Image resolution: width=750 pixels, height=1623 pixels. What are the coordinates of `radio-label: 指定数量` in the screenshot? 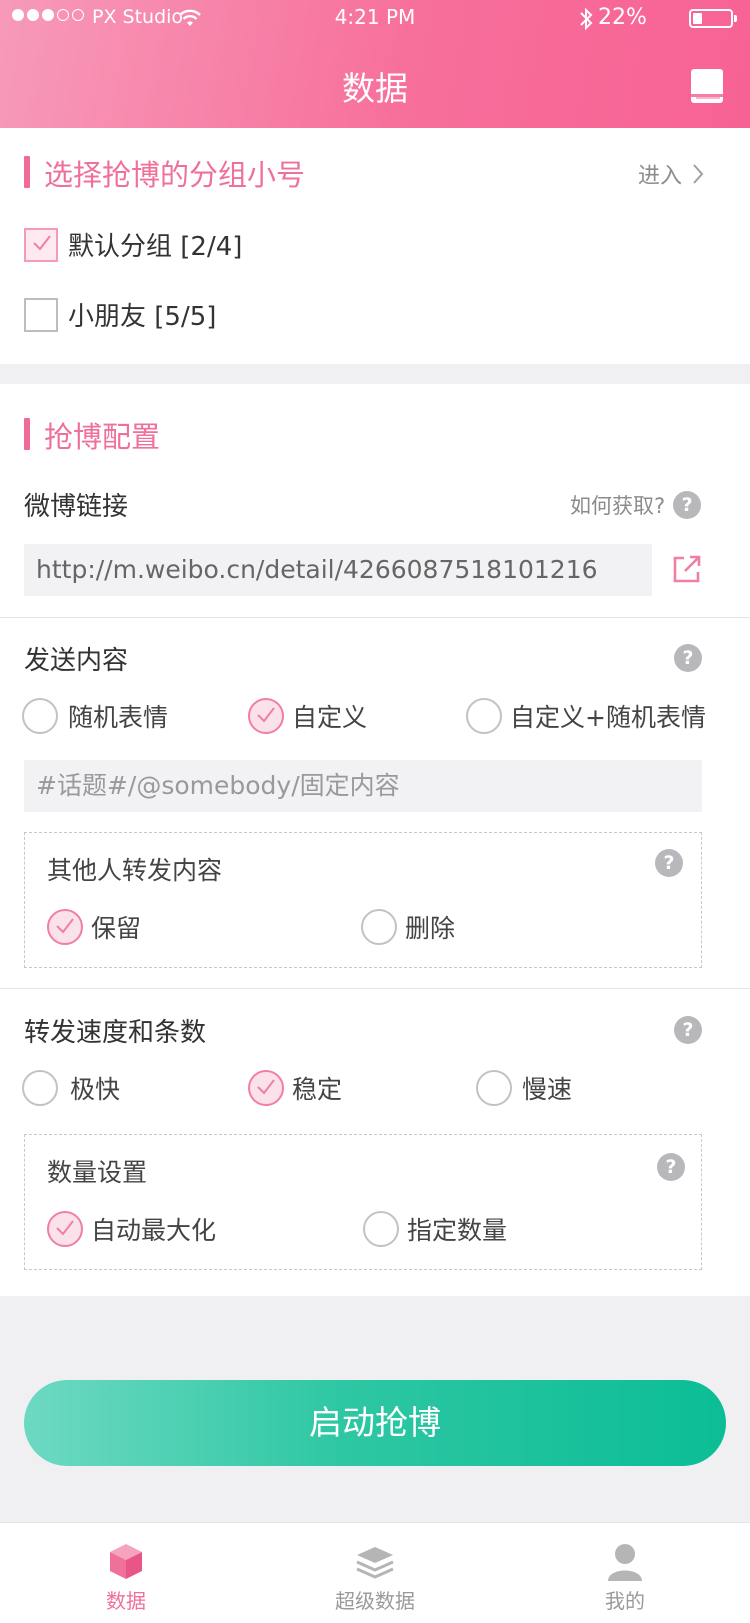 It's located at (457, 1230).